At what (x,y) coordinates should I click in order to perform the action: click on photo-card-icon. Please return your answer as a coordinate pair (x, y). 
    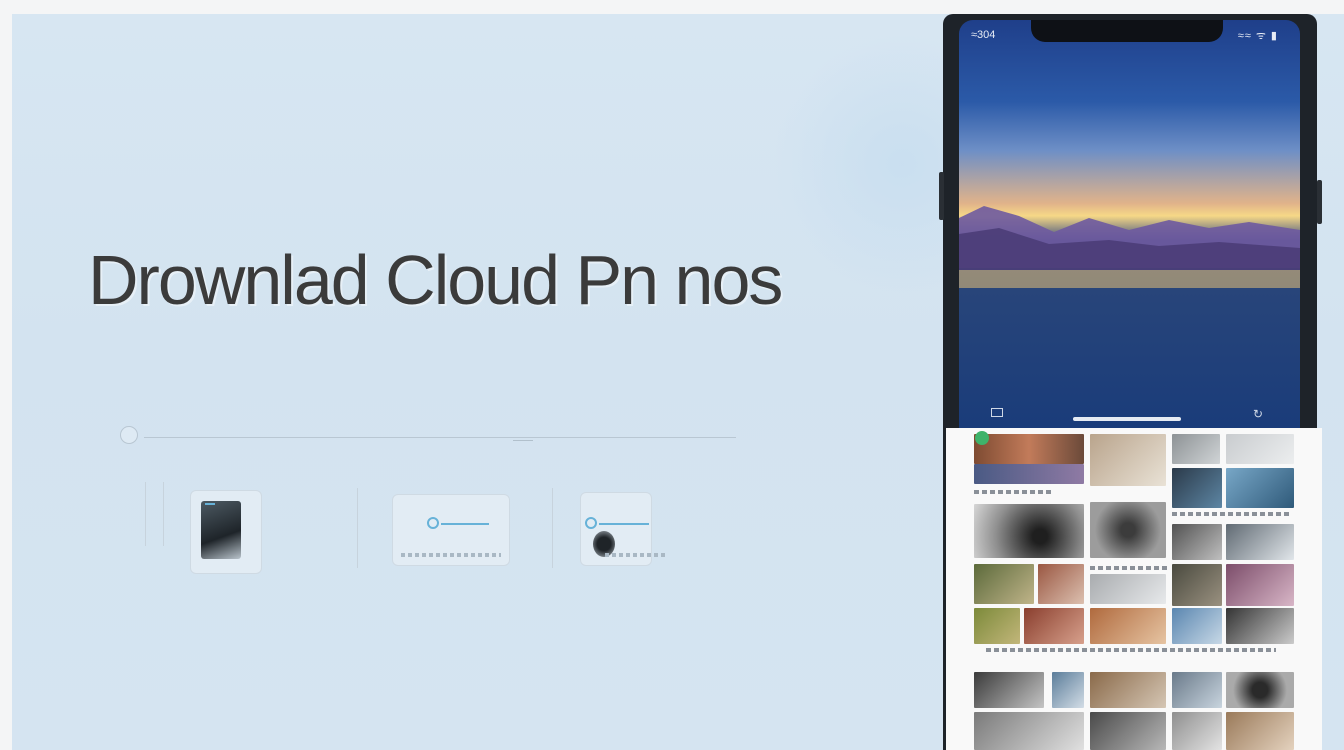
    Looking at the image, I should click on (226, 532).